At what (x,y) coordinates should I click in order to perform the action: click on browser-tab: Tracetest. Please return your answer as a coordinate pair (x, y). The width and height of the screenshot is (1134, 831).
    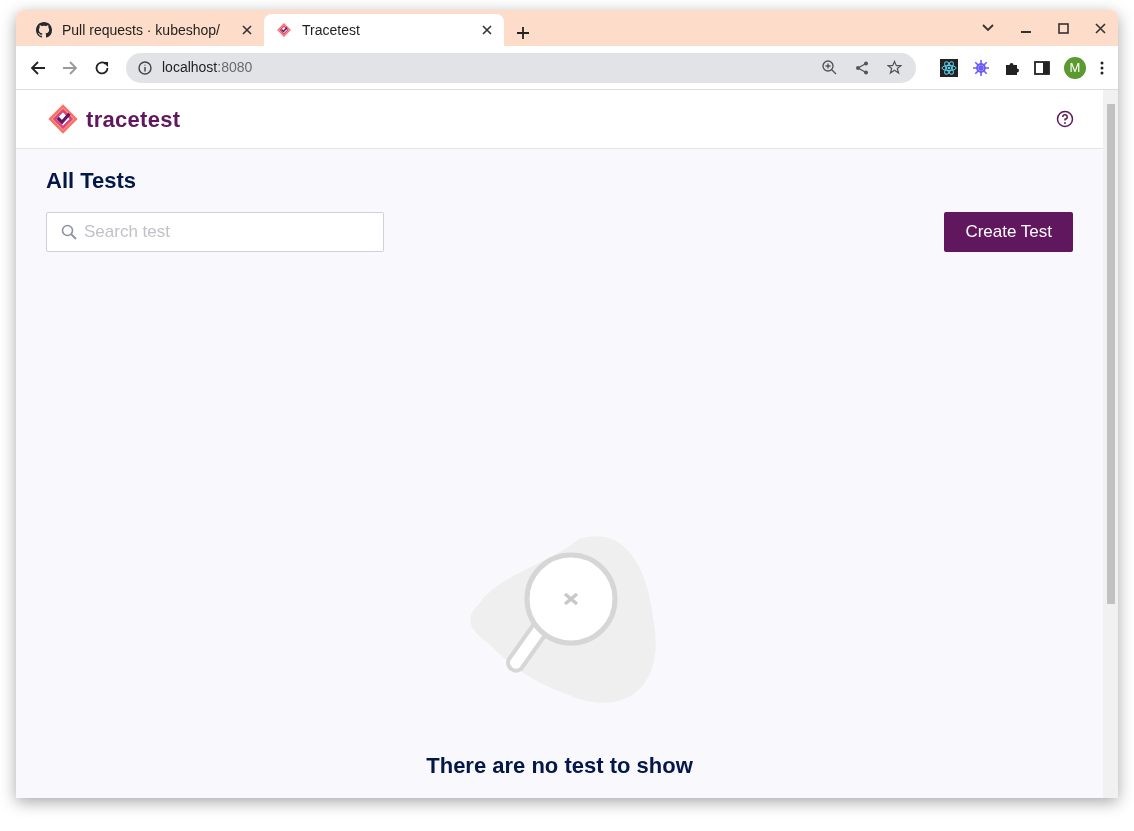
    Looking at the image, I should click on (384, 30).